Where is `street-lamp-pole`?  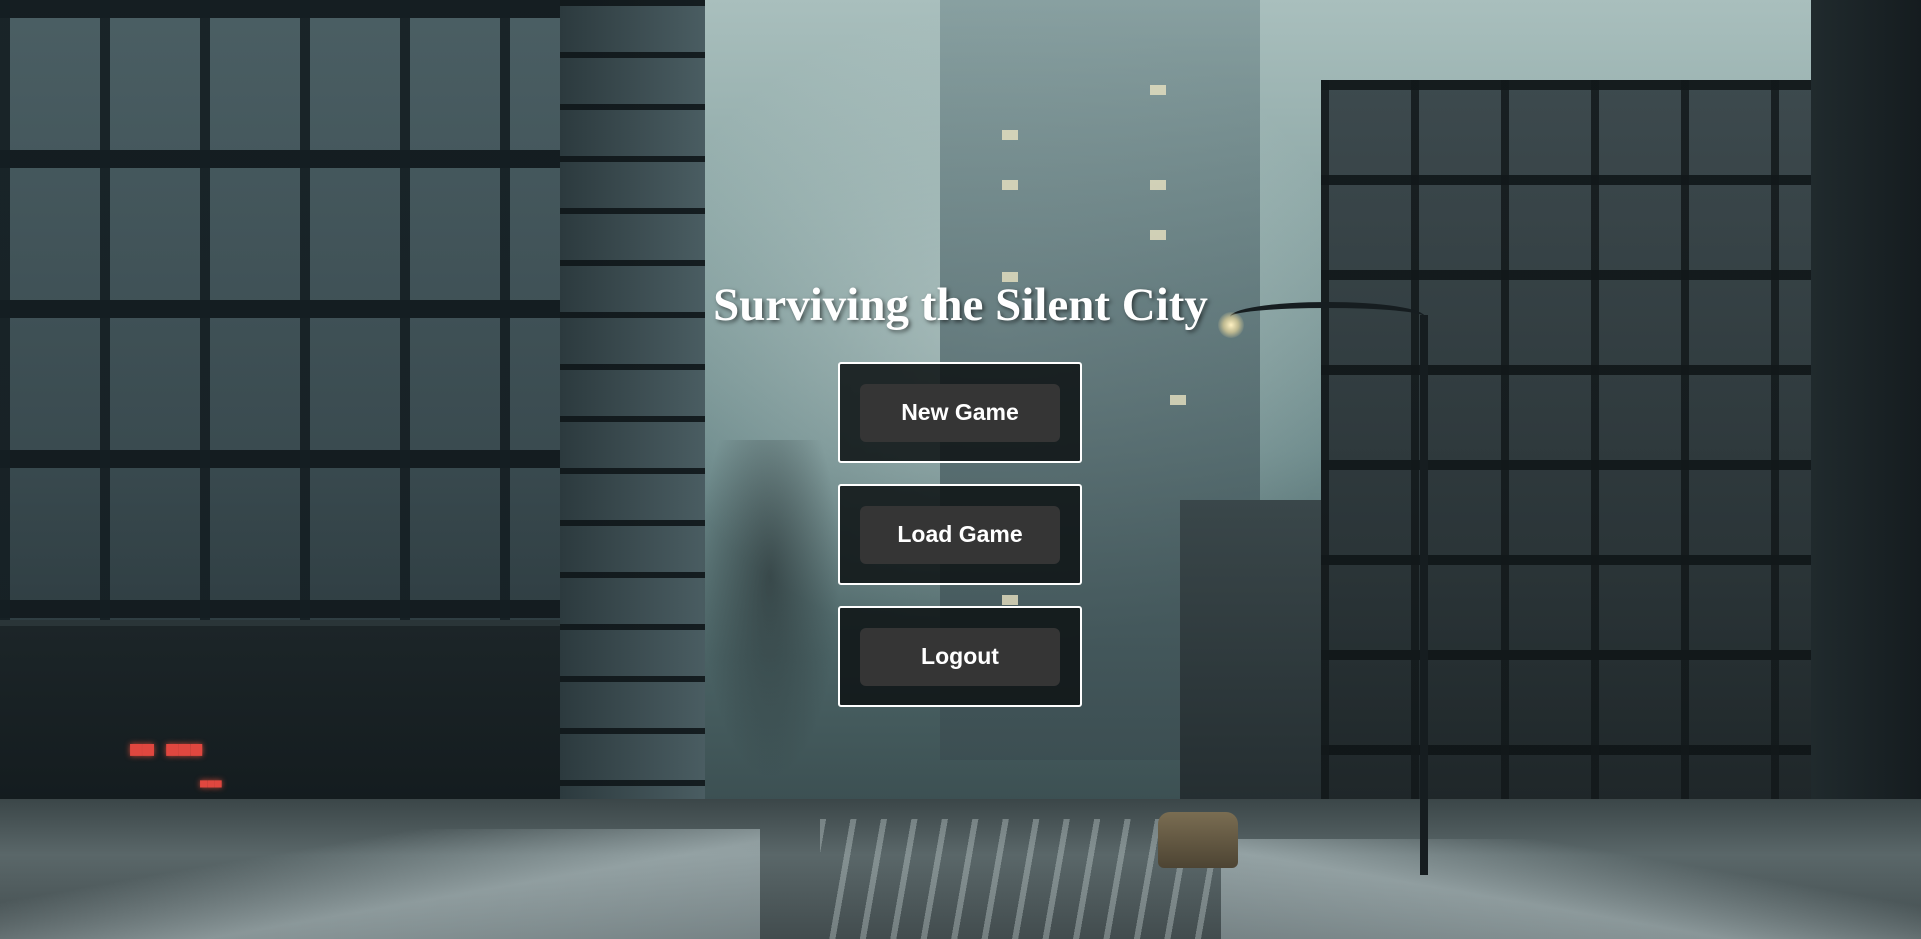
street-lamp-pole is located at coordinates (1424, 595).